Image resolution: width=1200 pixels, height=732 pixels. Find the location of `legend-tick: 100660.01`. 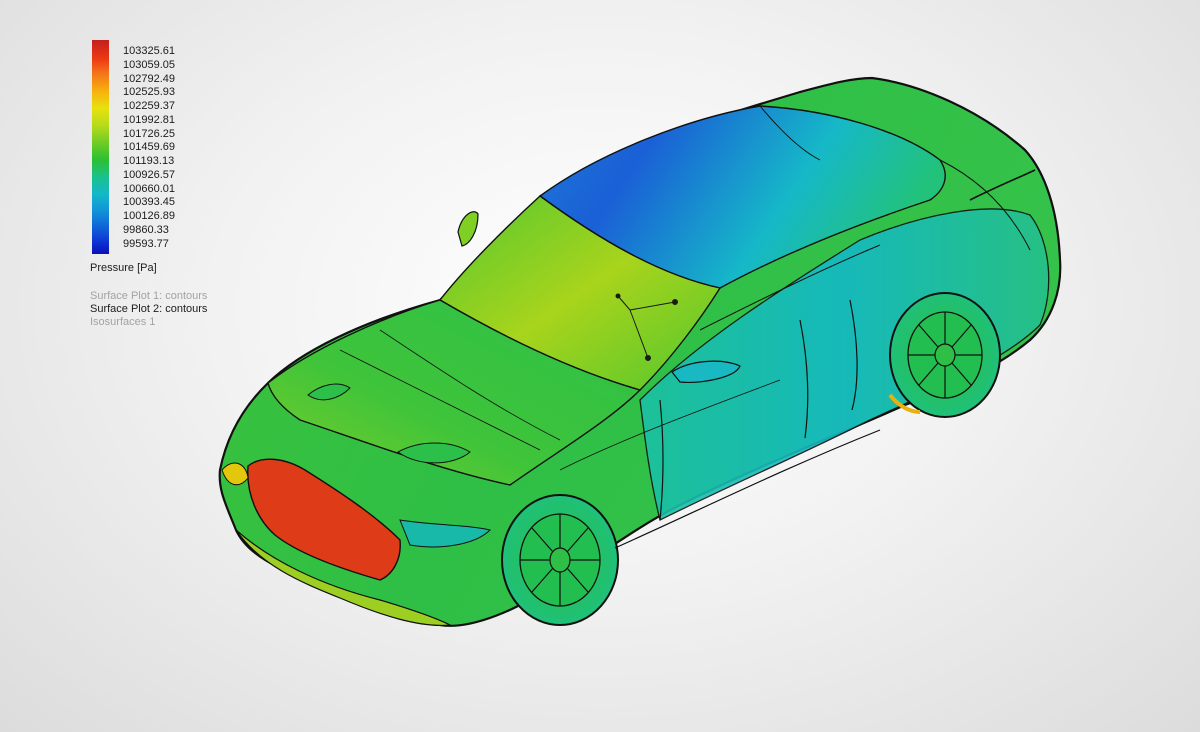

legend-tick: 100660.01 is located at coordinates (149, 188).